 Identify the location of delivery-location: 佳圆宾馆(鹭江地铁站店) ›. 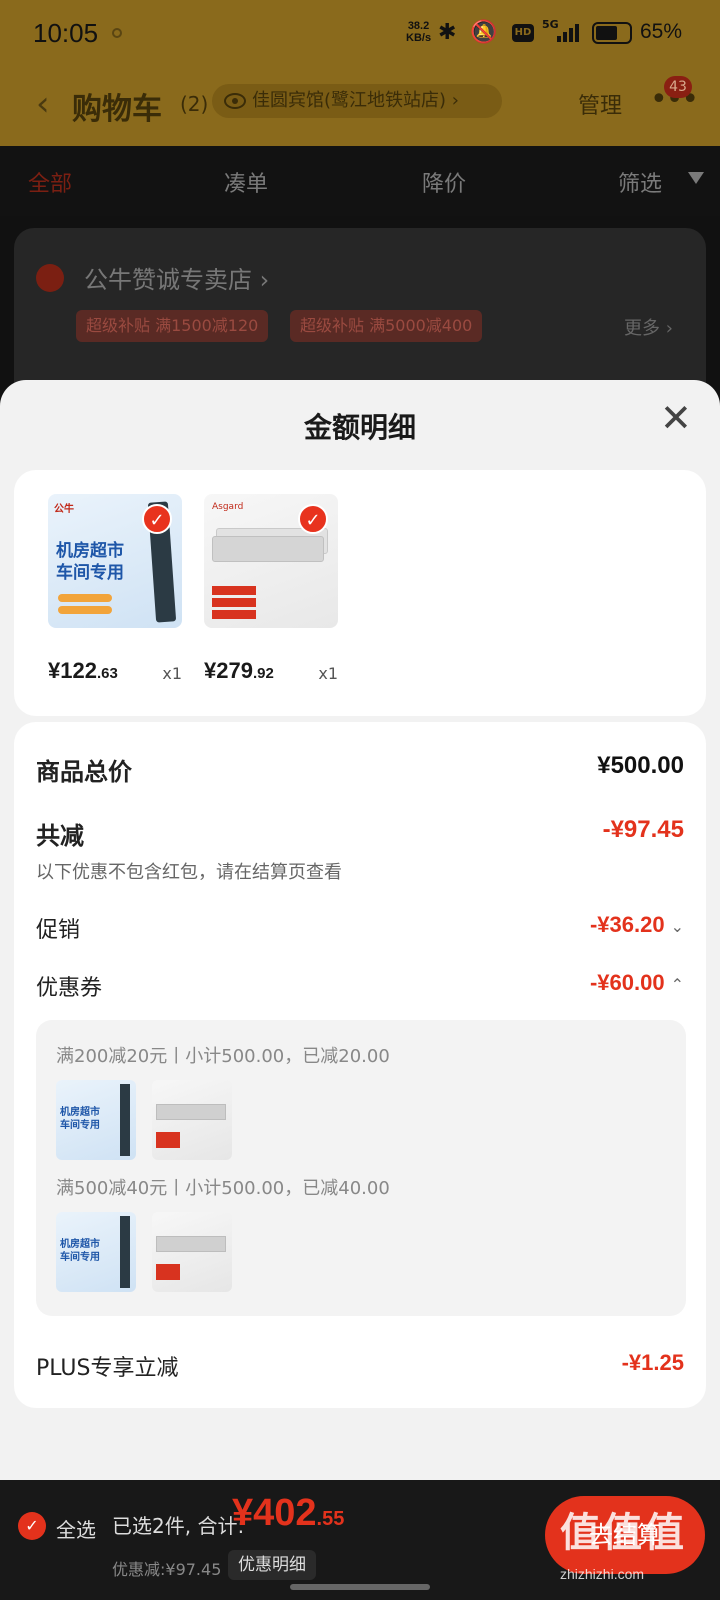
(357, 101).